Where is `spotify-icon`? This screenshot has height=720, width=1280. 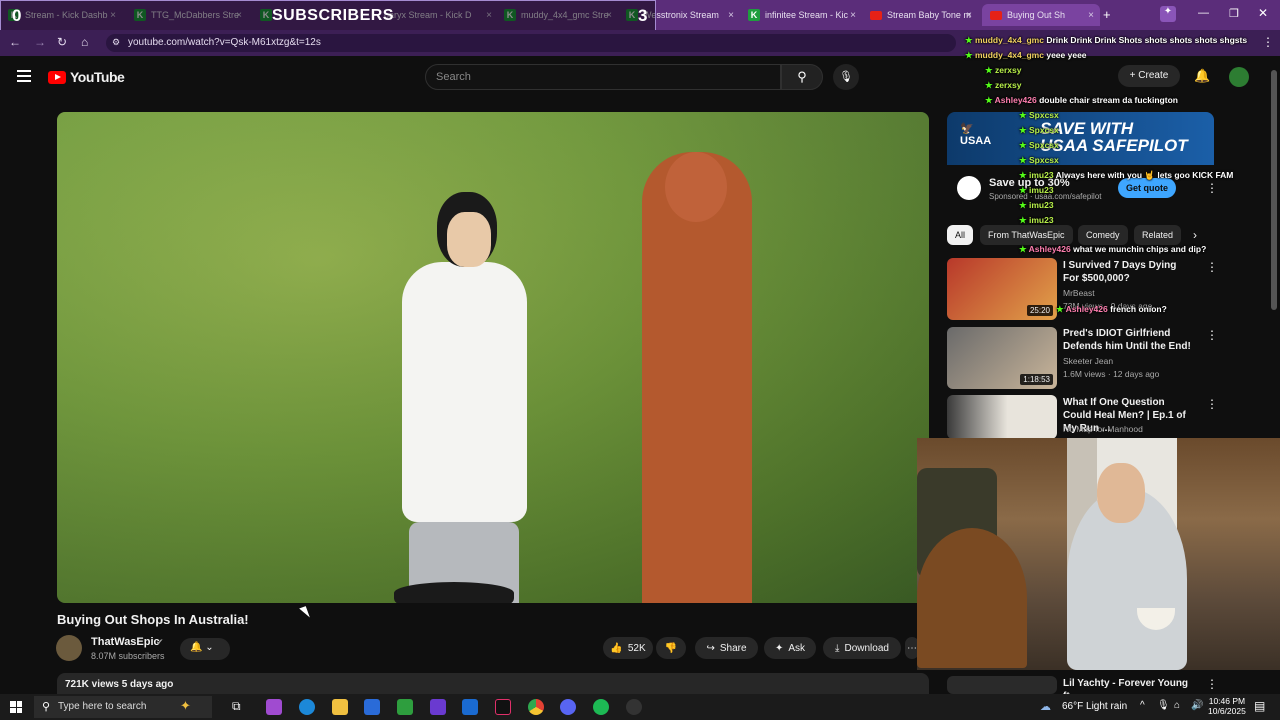 spotify-icon is located at coordinates (601, 707).